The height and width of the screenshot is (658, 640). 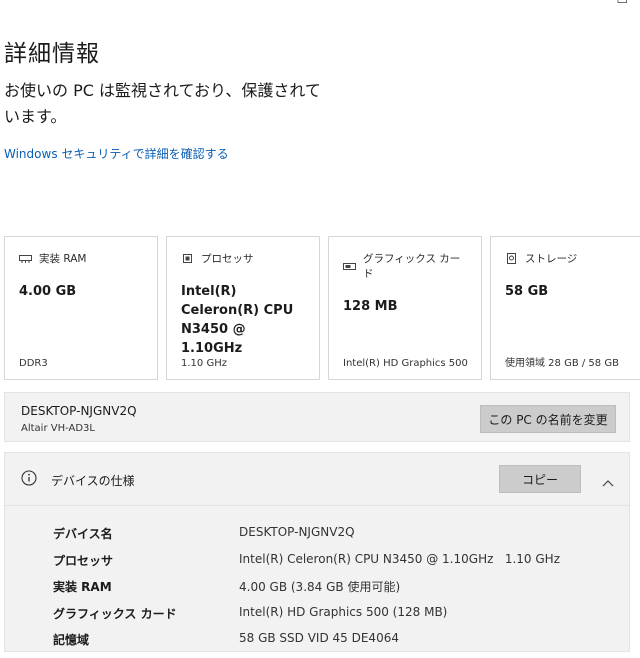 I want to click on protection-status: お使いの PC は監視されており、保護されています。, so click(x=162, y=103).